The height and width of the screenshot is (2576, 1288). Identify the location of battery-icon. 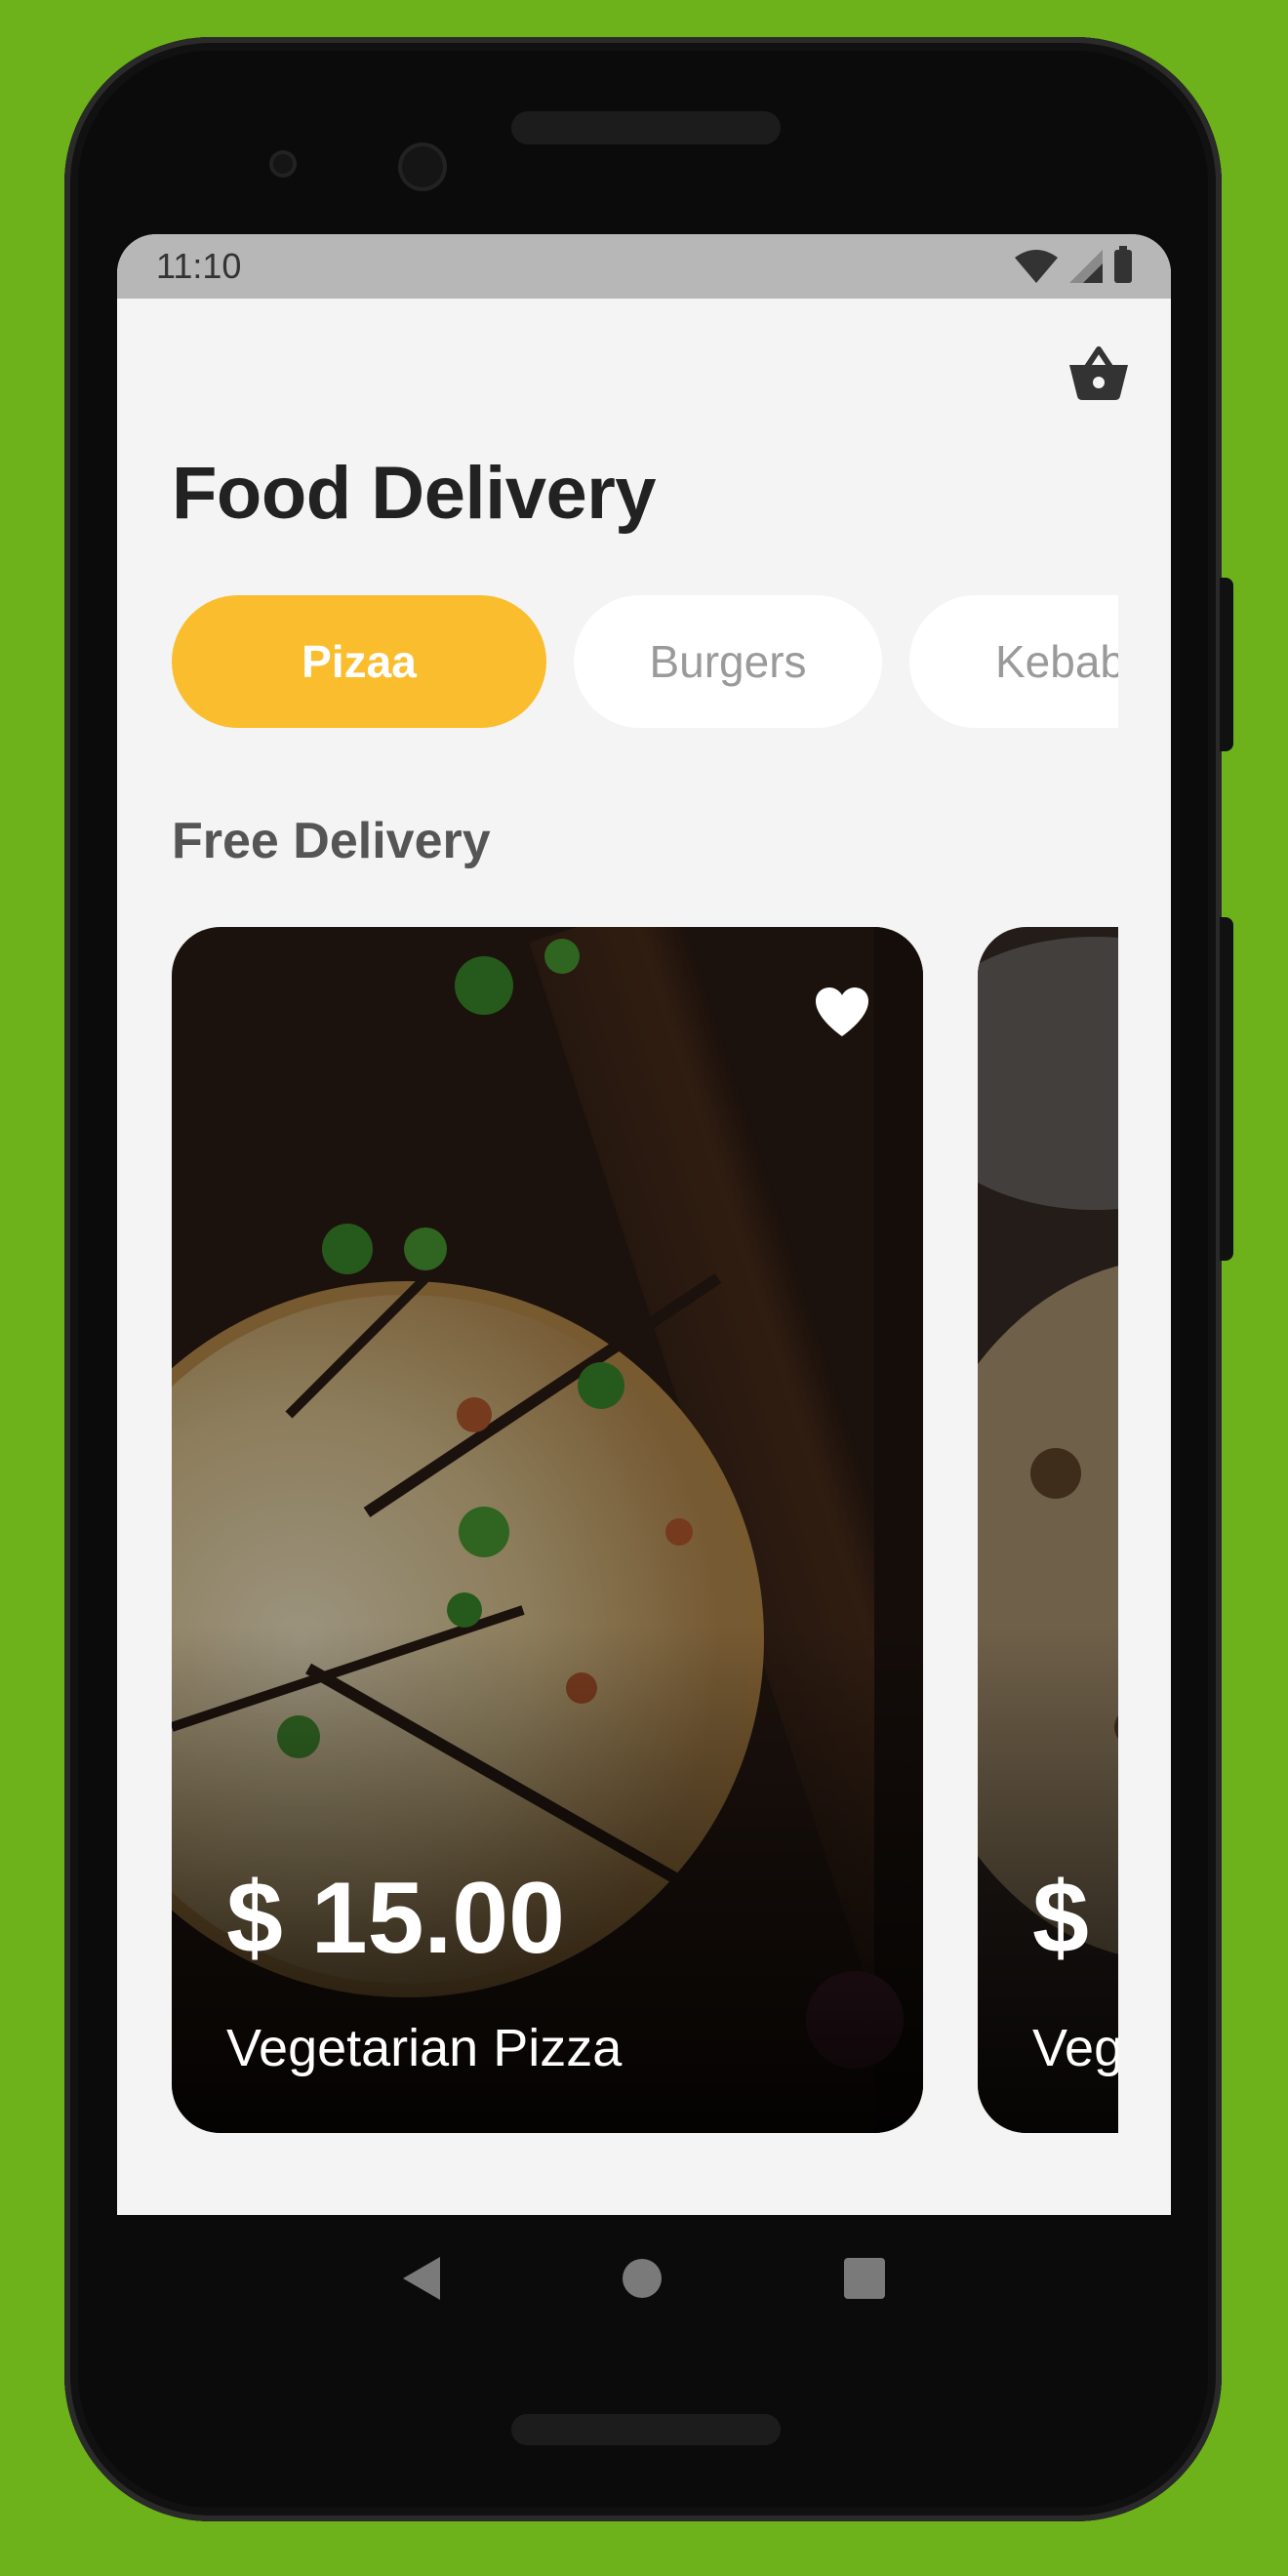
(1123, 264).